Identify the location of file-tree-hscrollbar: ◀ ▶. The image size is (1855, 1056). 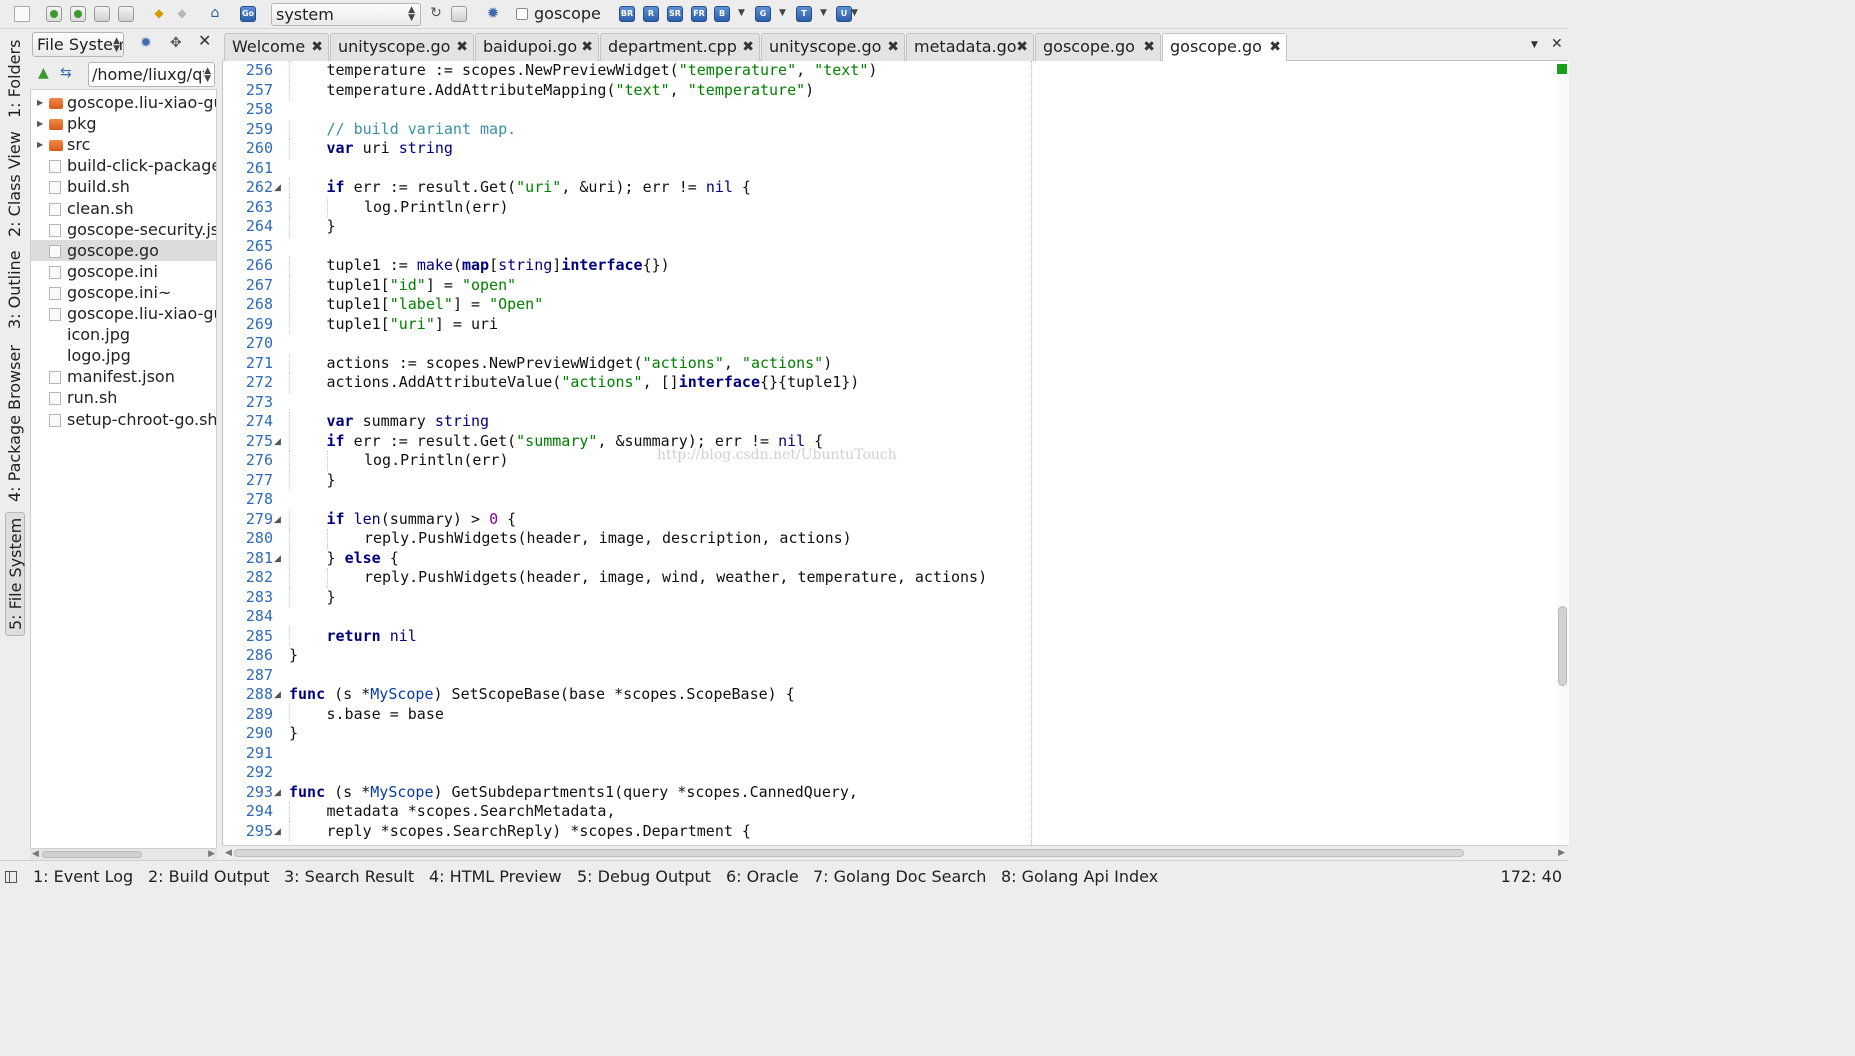
(123, 854).